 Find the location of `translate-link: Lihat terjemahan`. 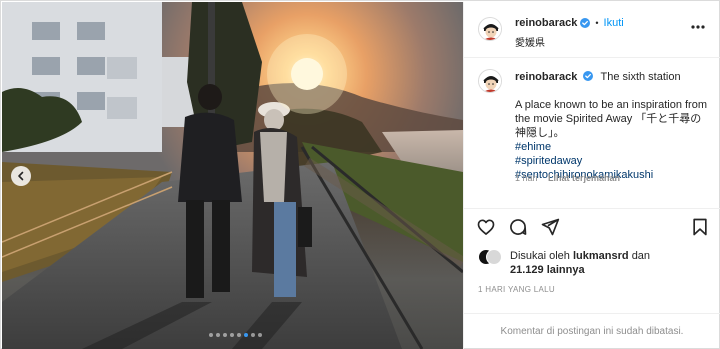

translate-link: Lihat terjemahan is located at coordinates (584, 178).